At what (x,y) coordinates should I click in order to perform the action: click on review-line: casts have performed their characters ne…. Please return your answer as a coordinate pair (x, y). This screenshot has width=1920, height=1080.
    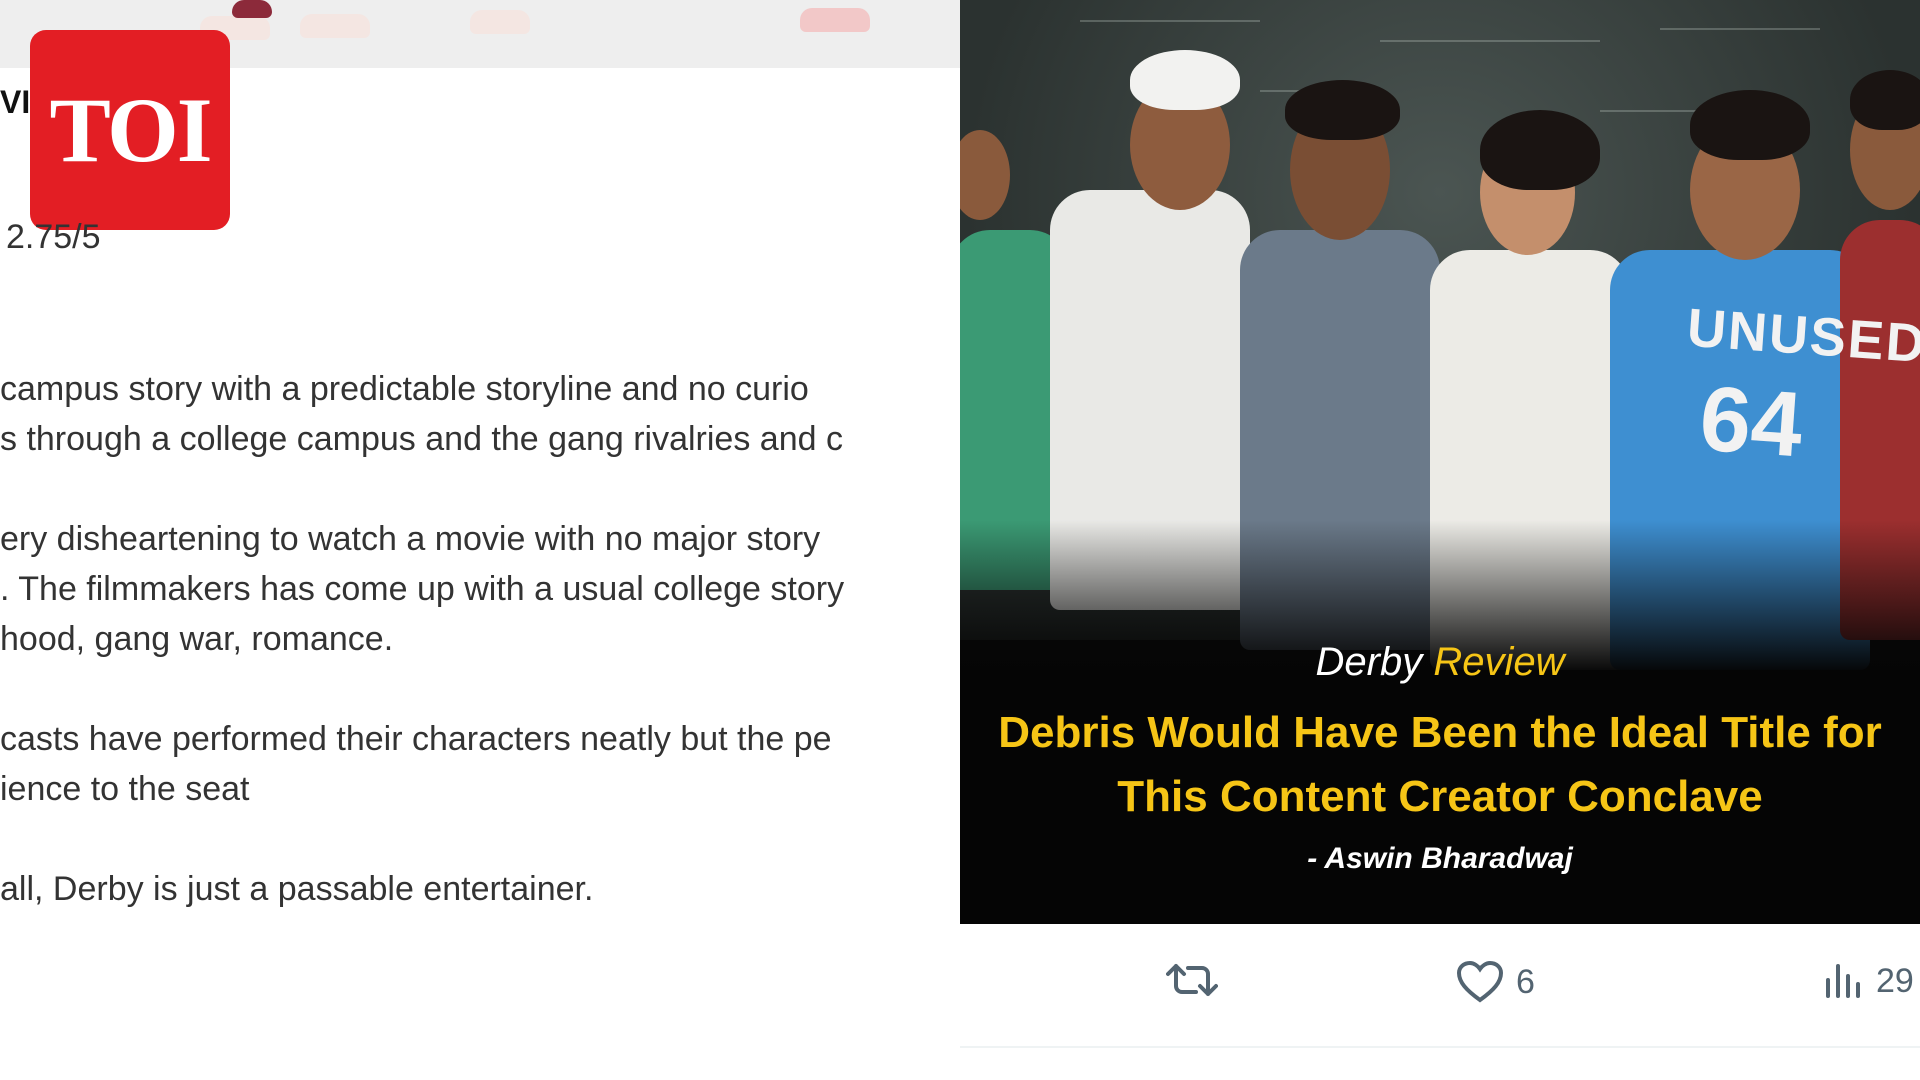
    Looking at the image, I should click on (416, 739).